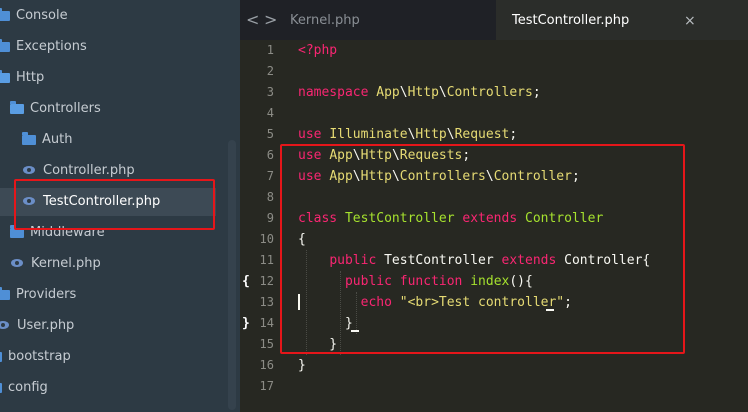  Describe the element at coordinates (270, 218) in the screenshot. I see `line-number: 9` at that location.